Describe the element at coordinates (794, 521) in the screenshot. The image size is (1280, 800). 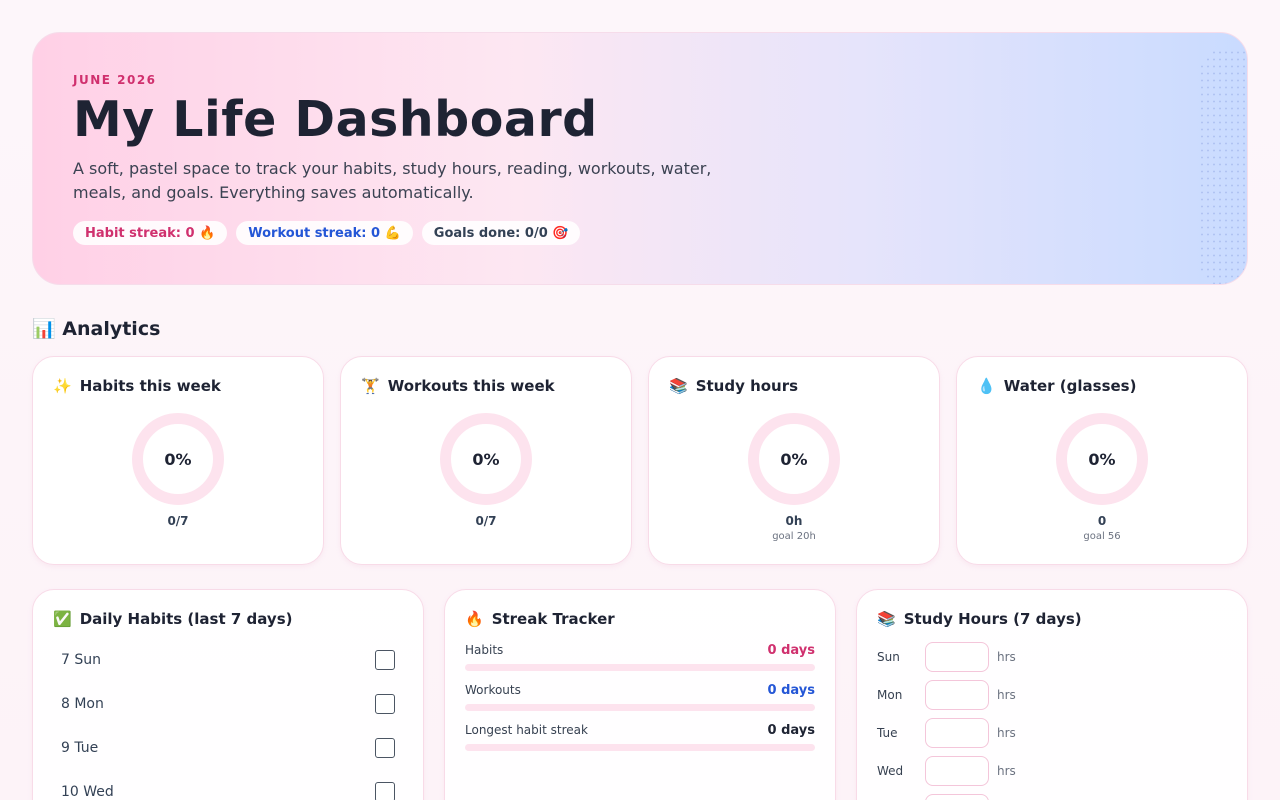
I see `study-hours-value: 0h` at that location.